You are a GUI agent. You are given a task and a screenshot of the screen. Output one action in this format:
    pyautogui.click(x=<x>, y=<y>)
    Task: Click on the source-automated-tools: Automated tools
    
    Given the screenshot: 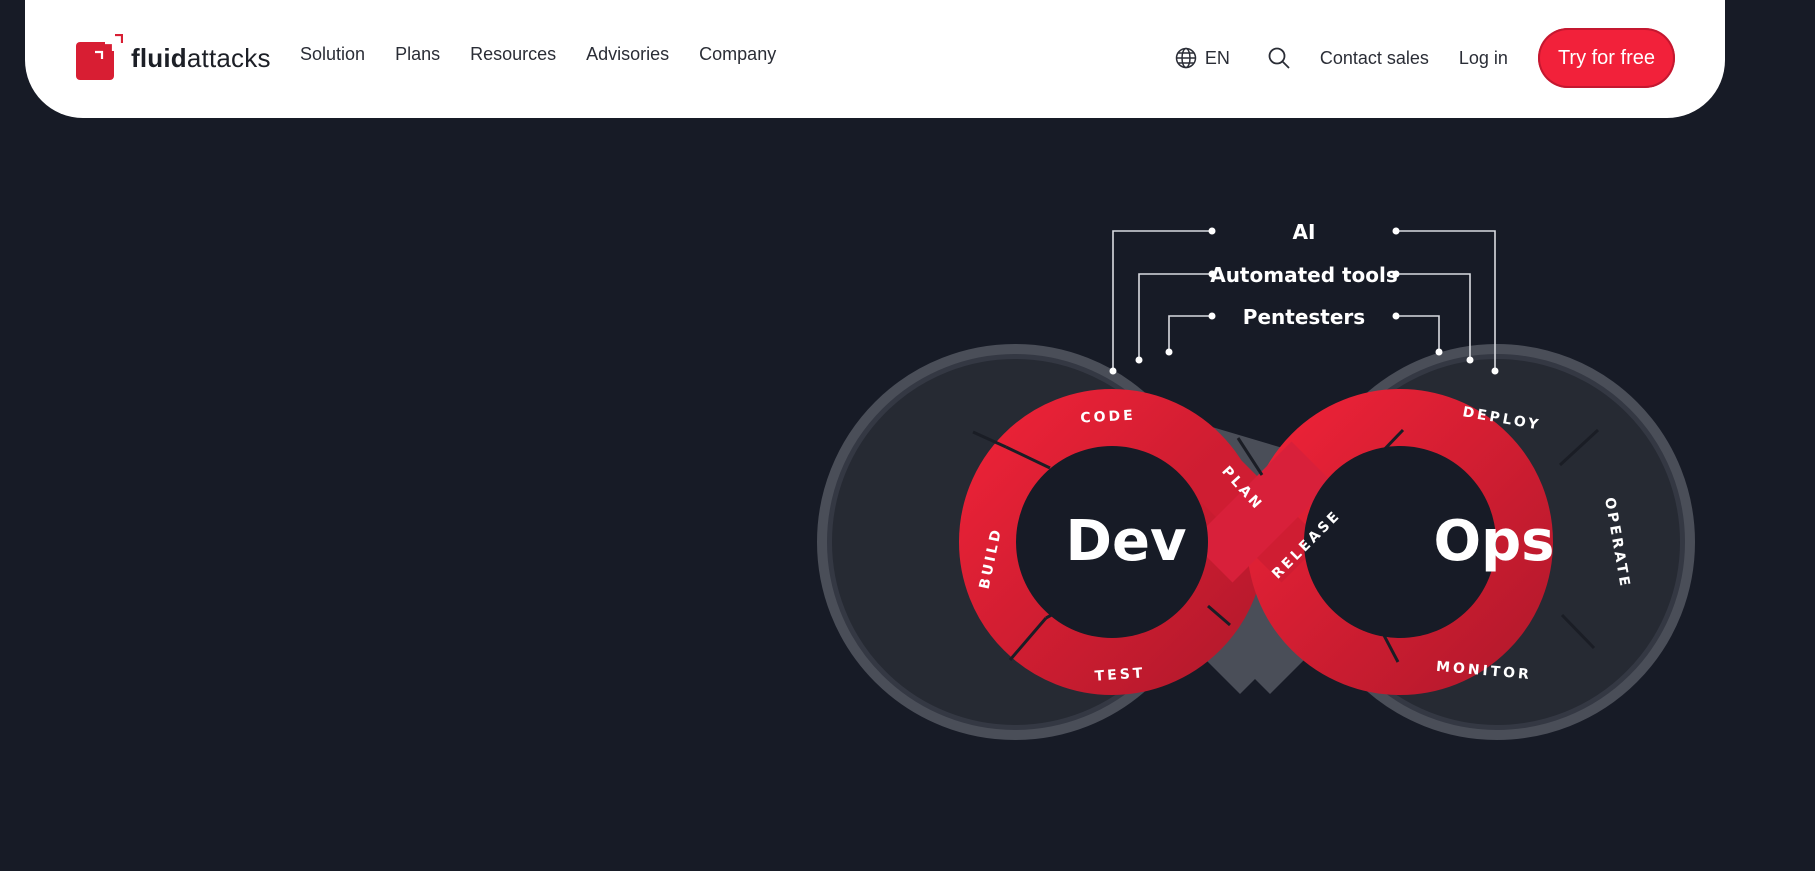 What is the action you would take?
    pyautogui.click(x=1304, y=275)
    